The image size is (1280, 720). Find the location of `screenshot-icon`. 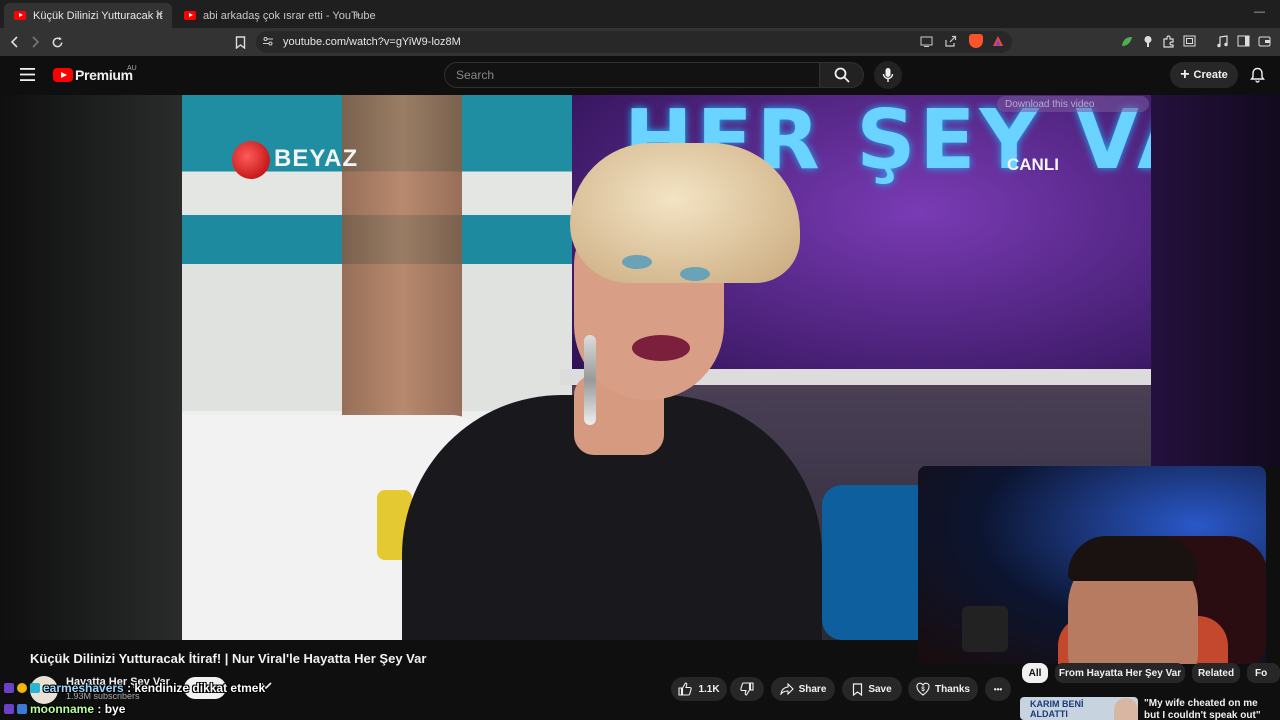

screenshot-icon is located at coordinates (1189, 41).